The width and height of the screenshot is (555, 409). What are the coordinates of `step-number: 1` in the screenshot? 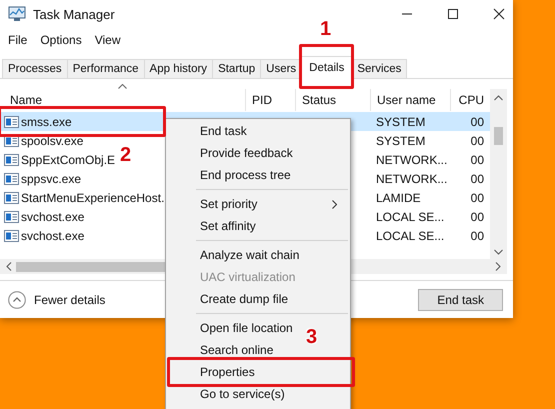 It's located at (326, 29).